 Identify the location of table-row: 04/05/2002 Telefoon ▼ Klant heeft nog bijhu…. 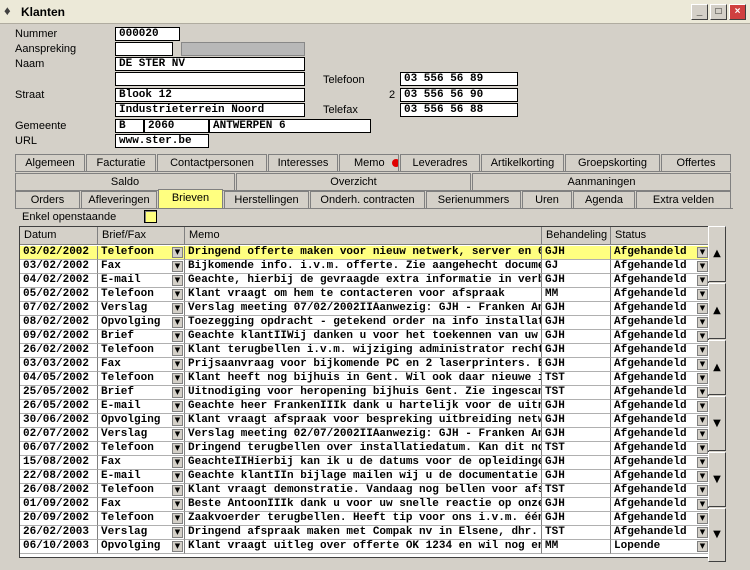
(364, 379).